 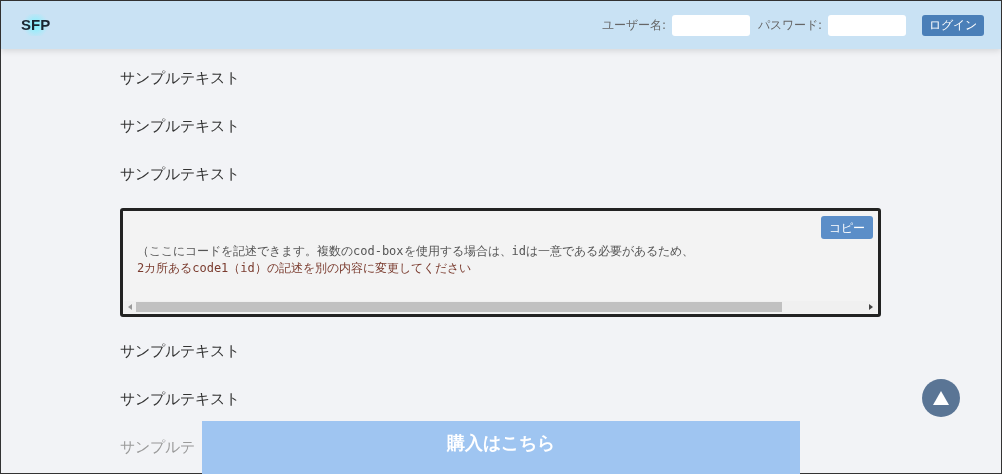 I want to click on scrollbar-thumb, so click(x=459, y=307).